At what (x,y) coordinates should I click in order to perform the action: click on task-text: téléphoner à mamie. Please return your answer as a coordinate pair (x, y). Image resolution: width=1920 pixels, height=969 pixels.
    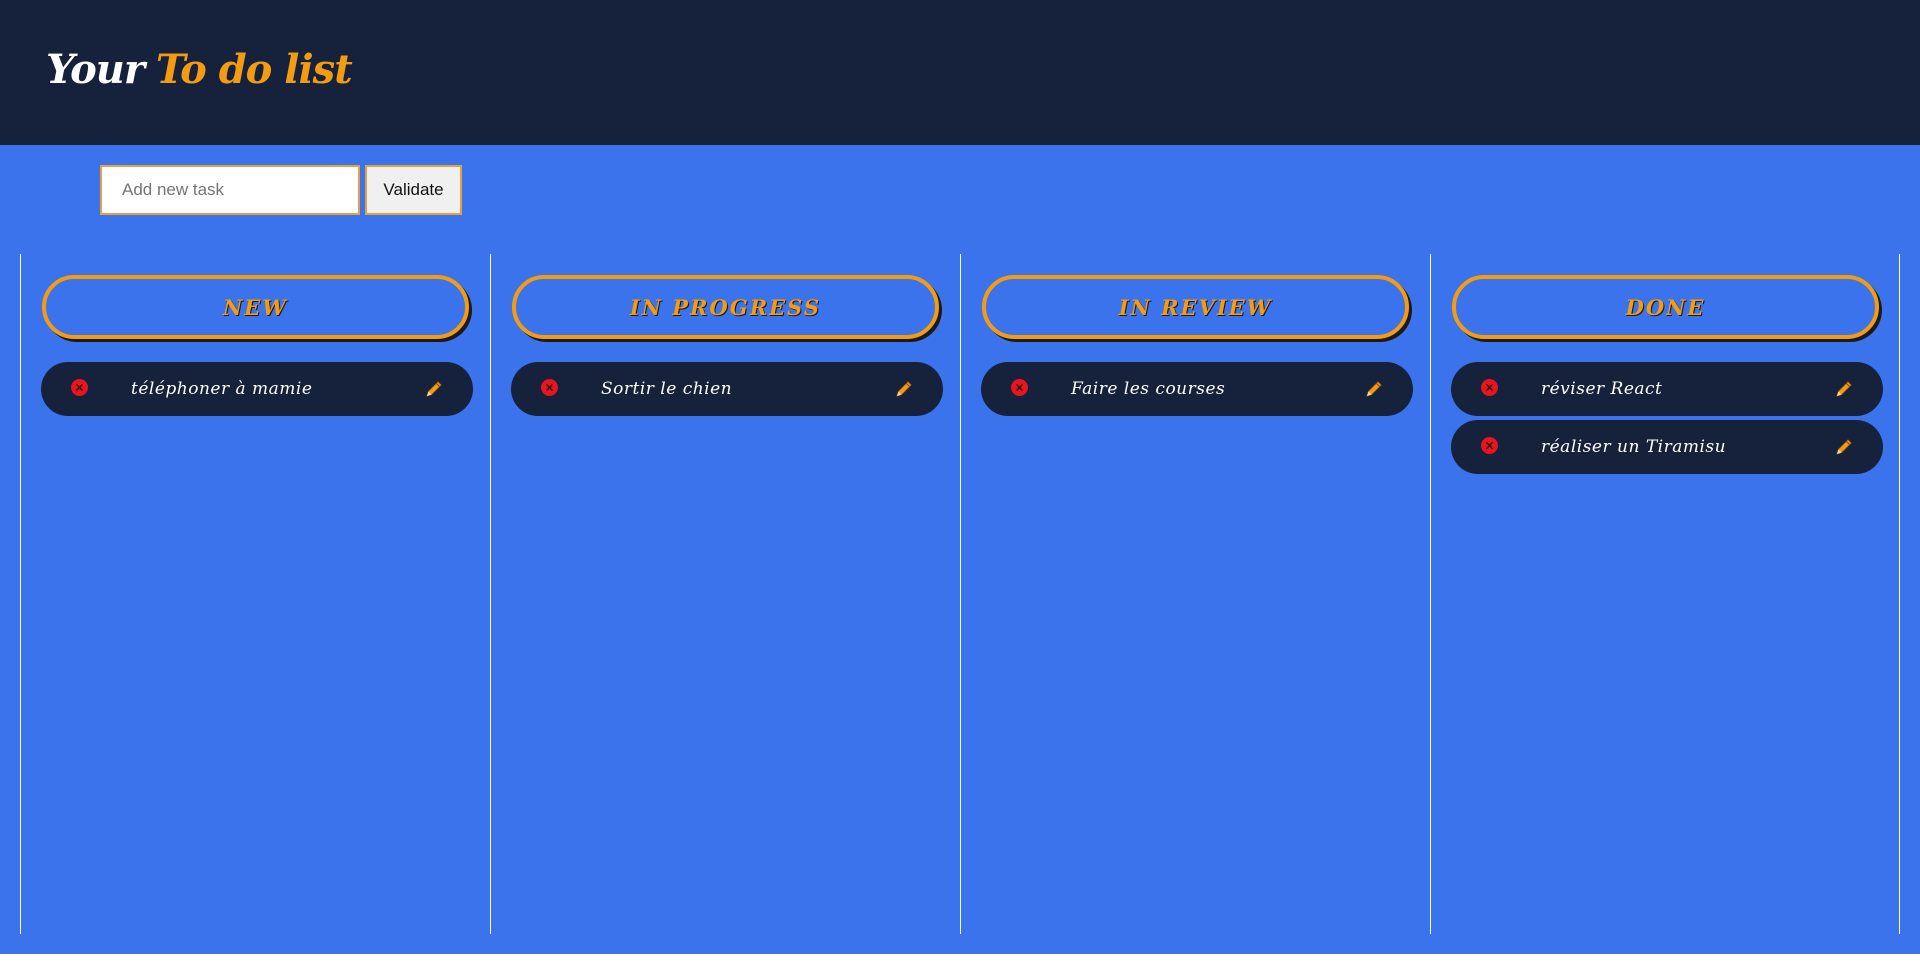
    Looking at the image, I should click on (222, 389).